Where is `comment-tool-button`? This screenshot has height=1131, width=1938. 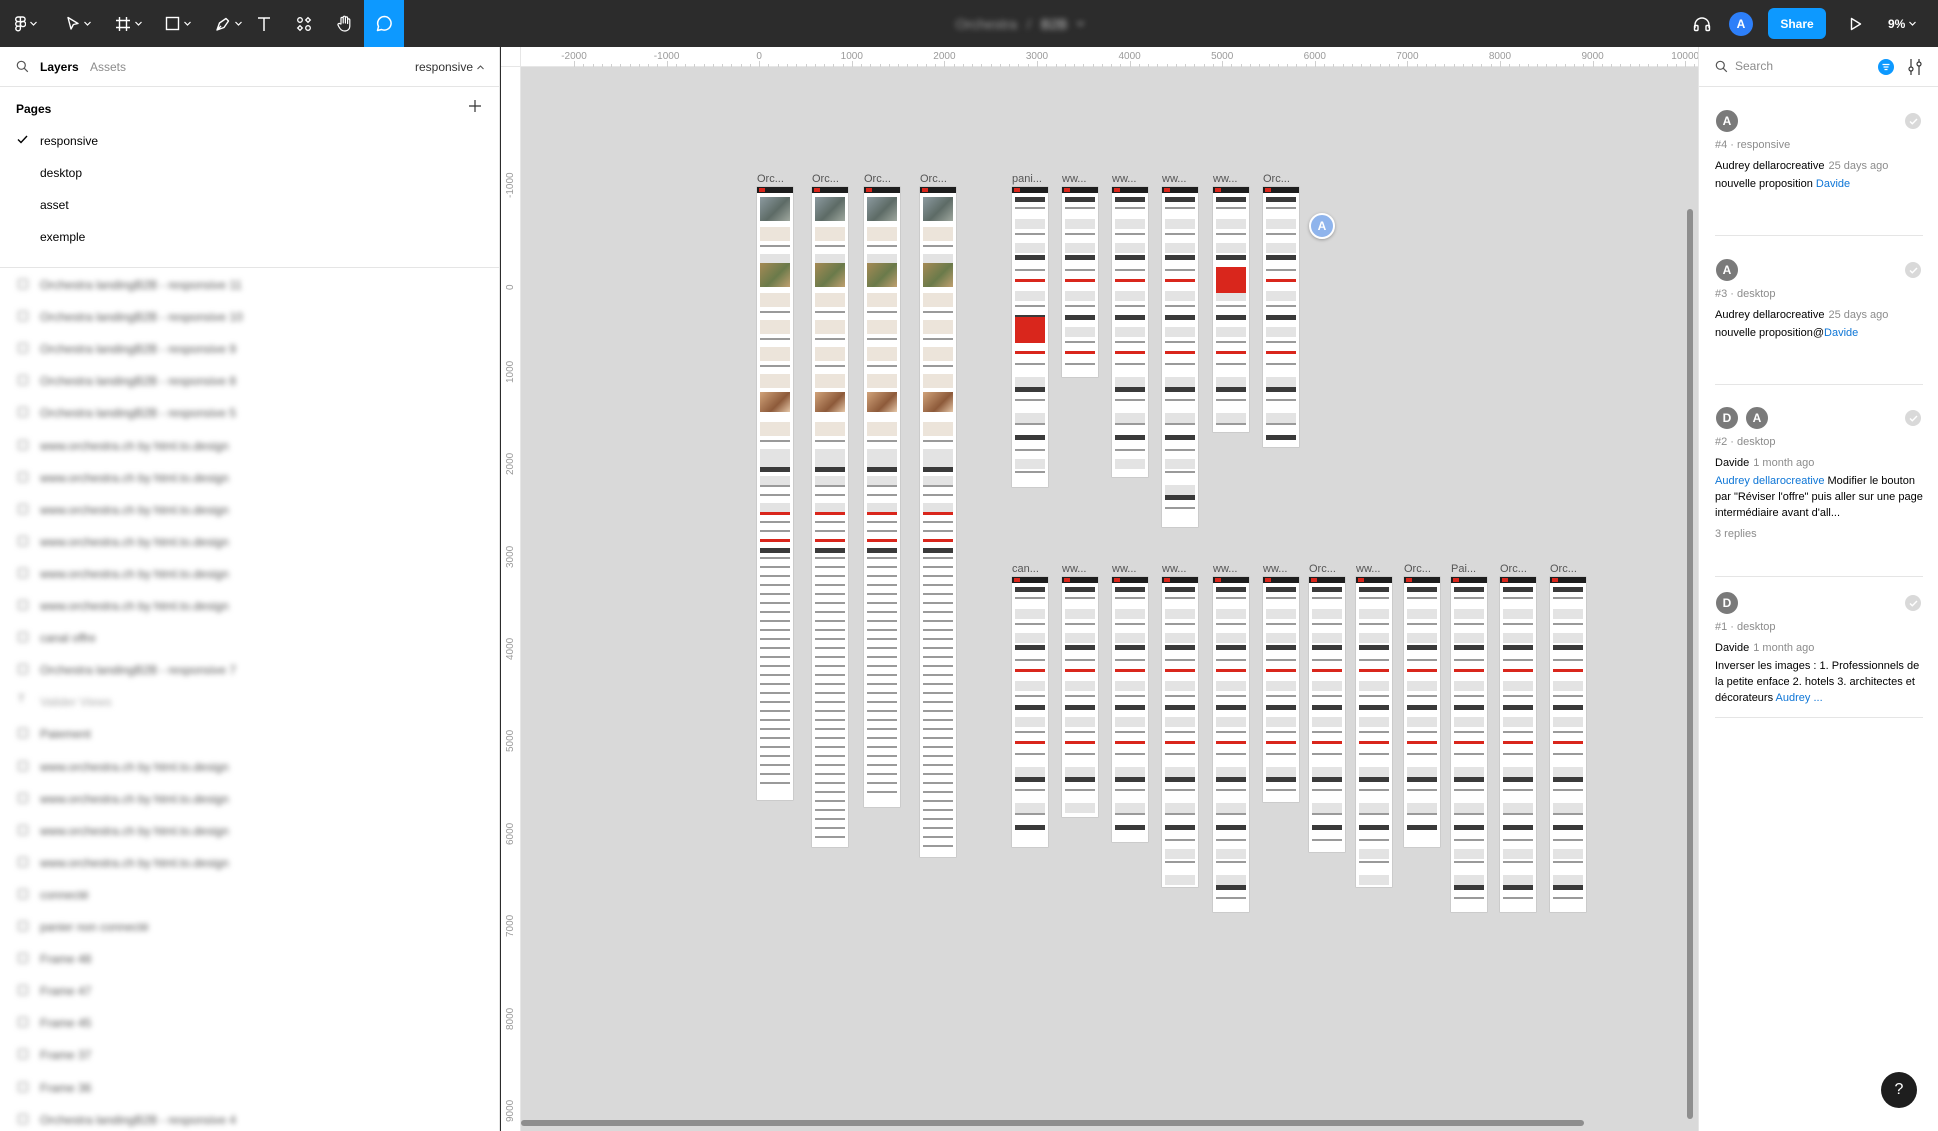
comment-tool-button is located at coordinates (384, 23).